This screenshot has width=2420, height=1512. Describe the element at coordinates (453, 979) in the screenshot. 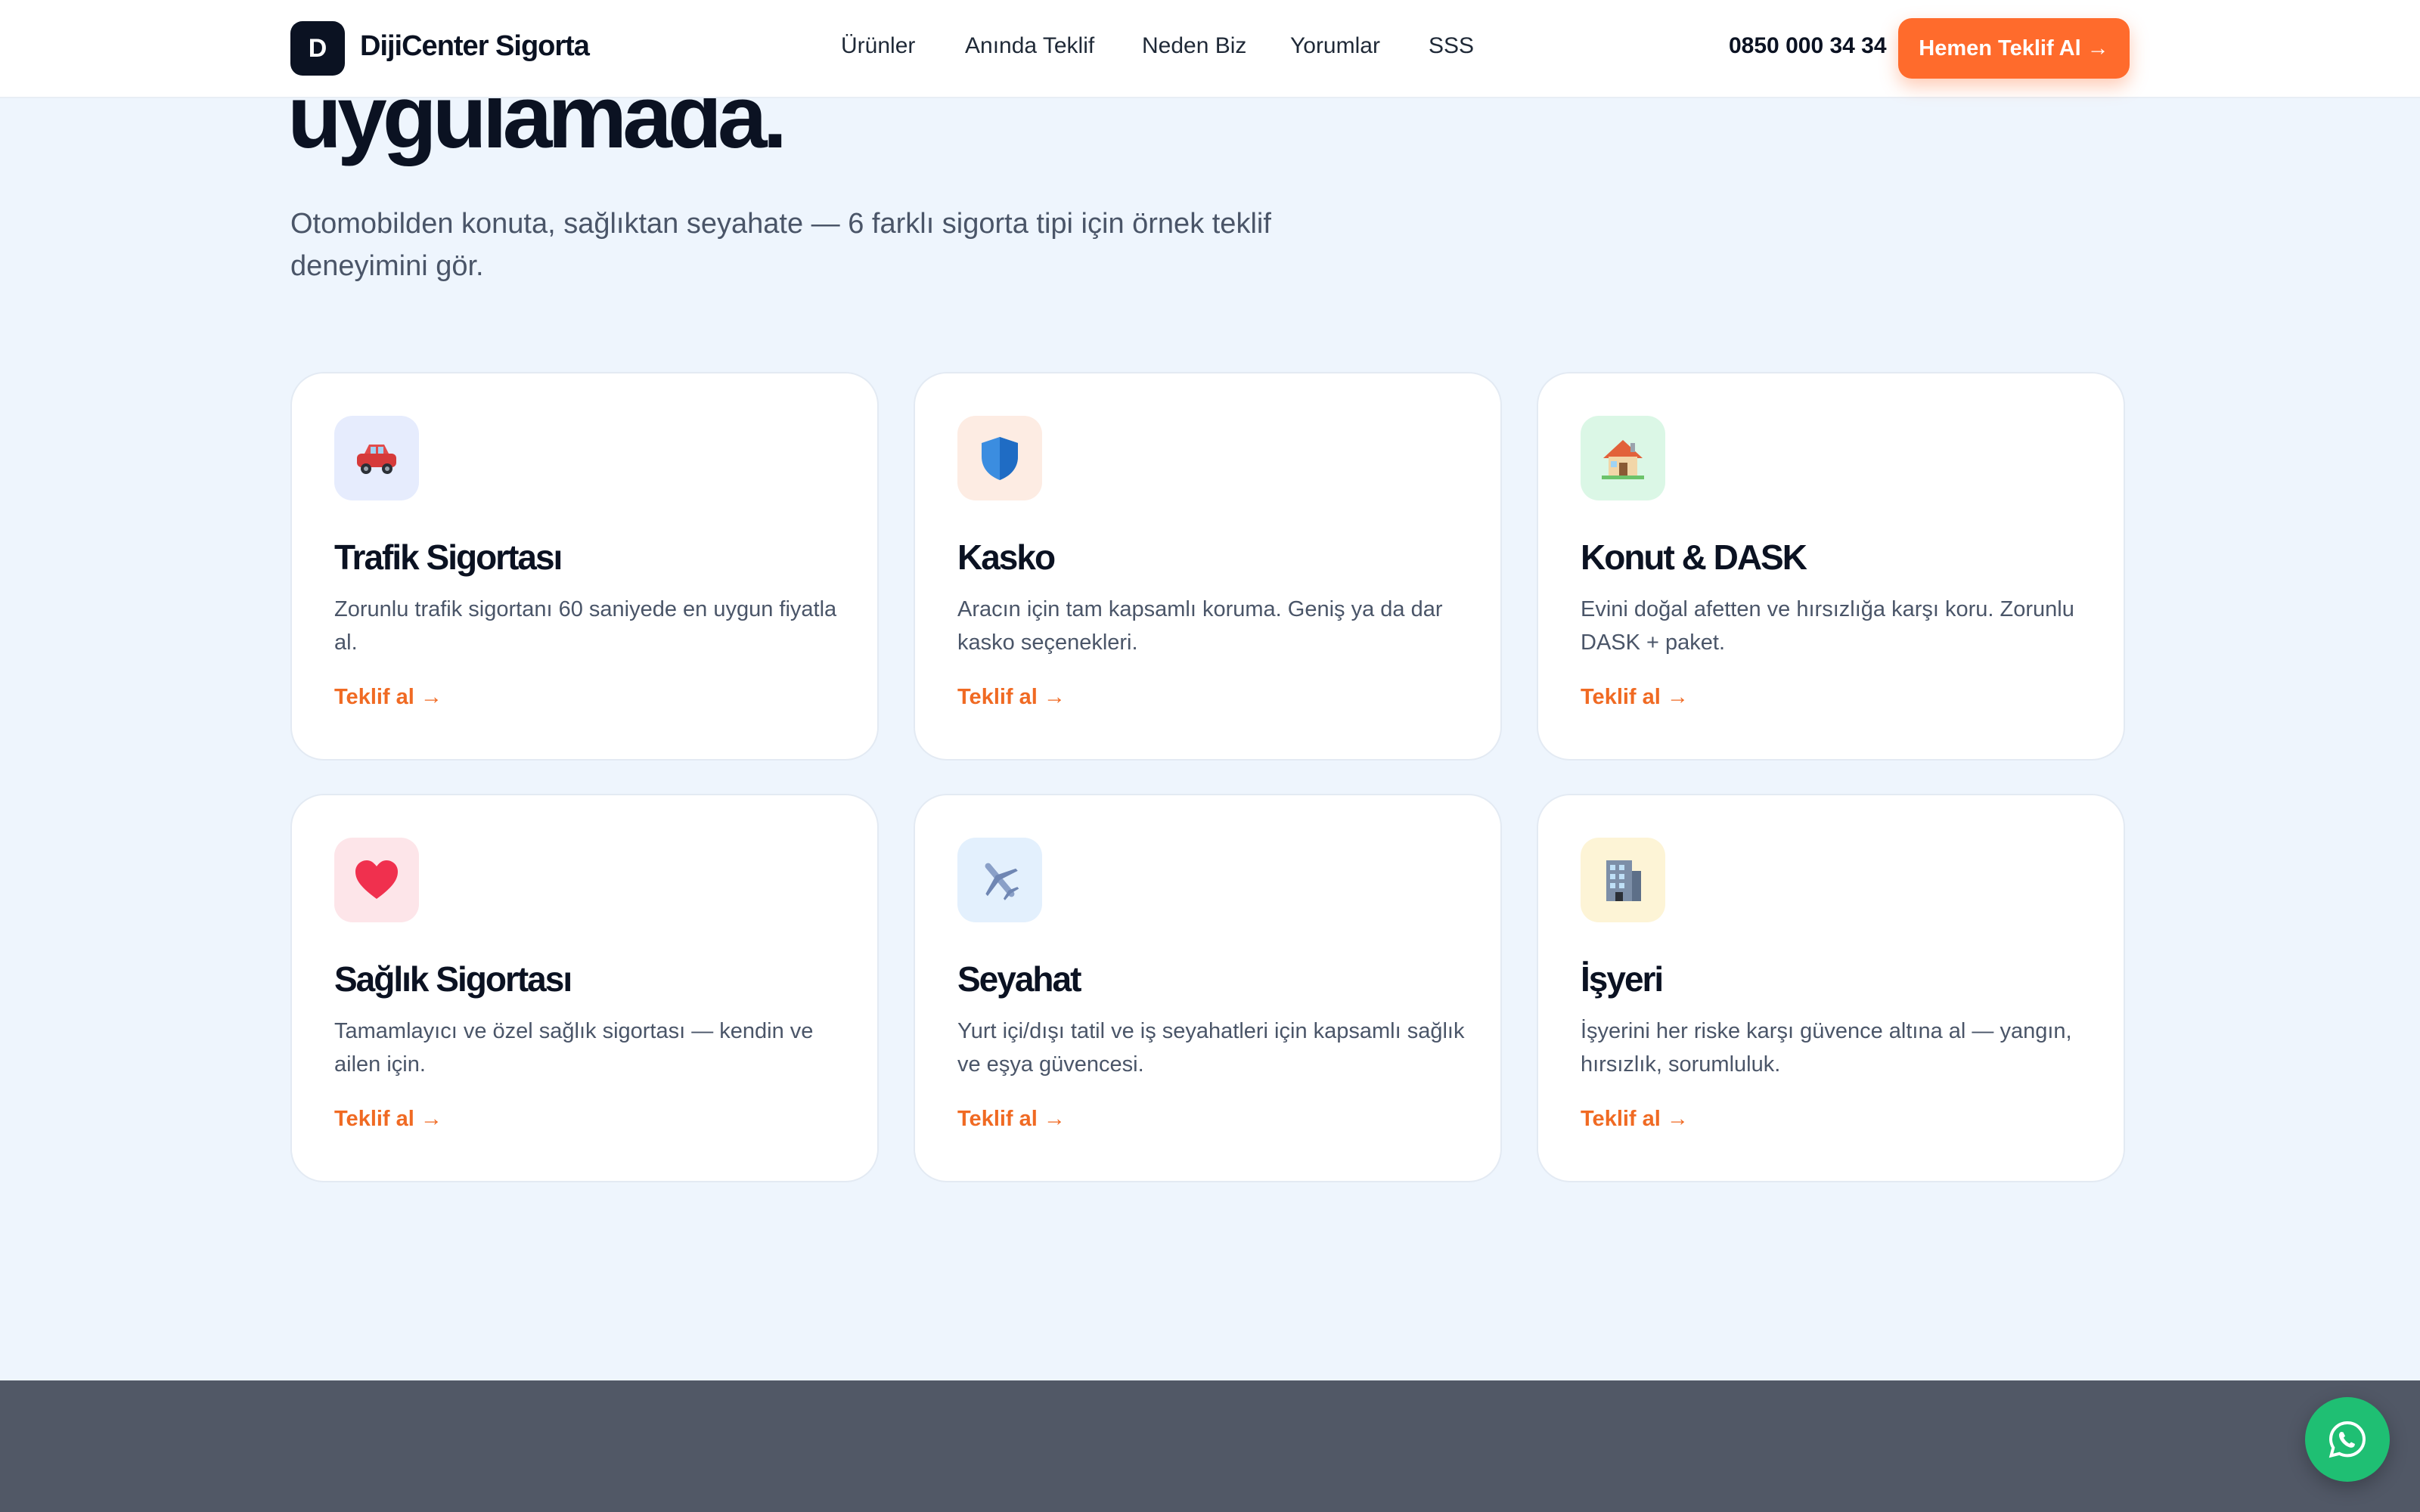

I see `card-title: Sağlık Sigortası` at that location.